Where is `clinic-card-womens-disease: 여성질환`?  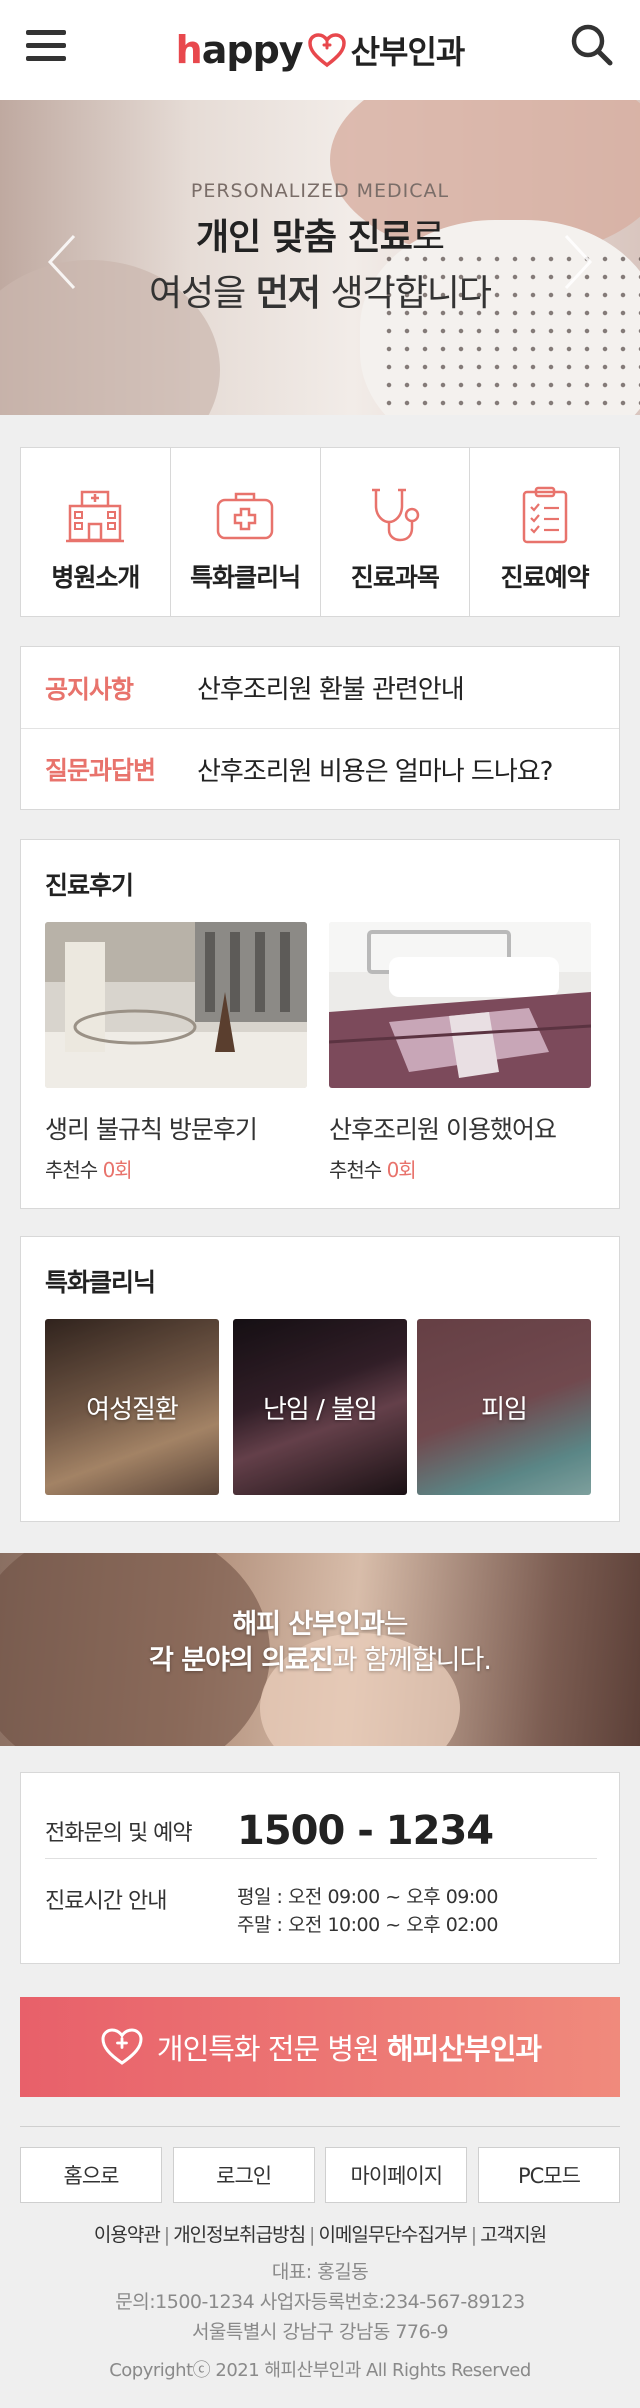
clinic-card-womens-disease: 여성질환 is located at coordinates (132, 1407).